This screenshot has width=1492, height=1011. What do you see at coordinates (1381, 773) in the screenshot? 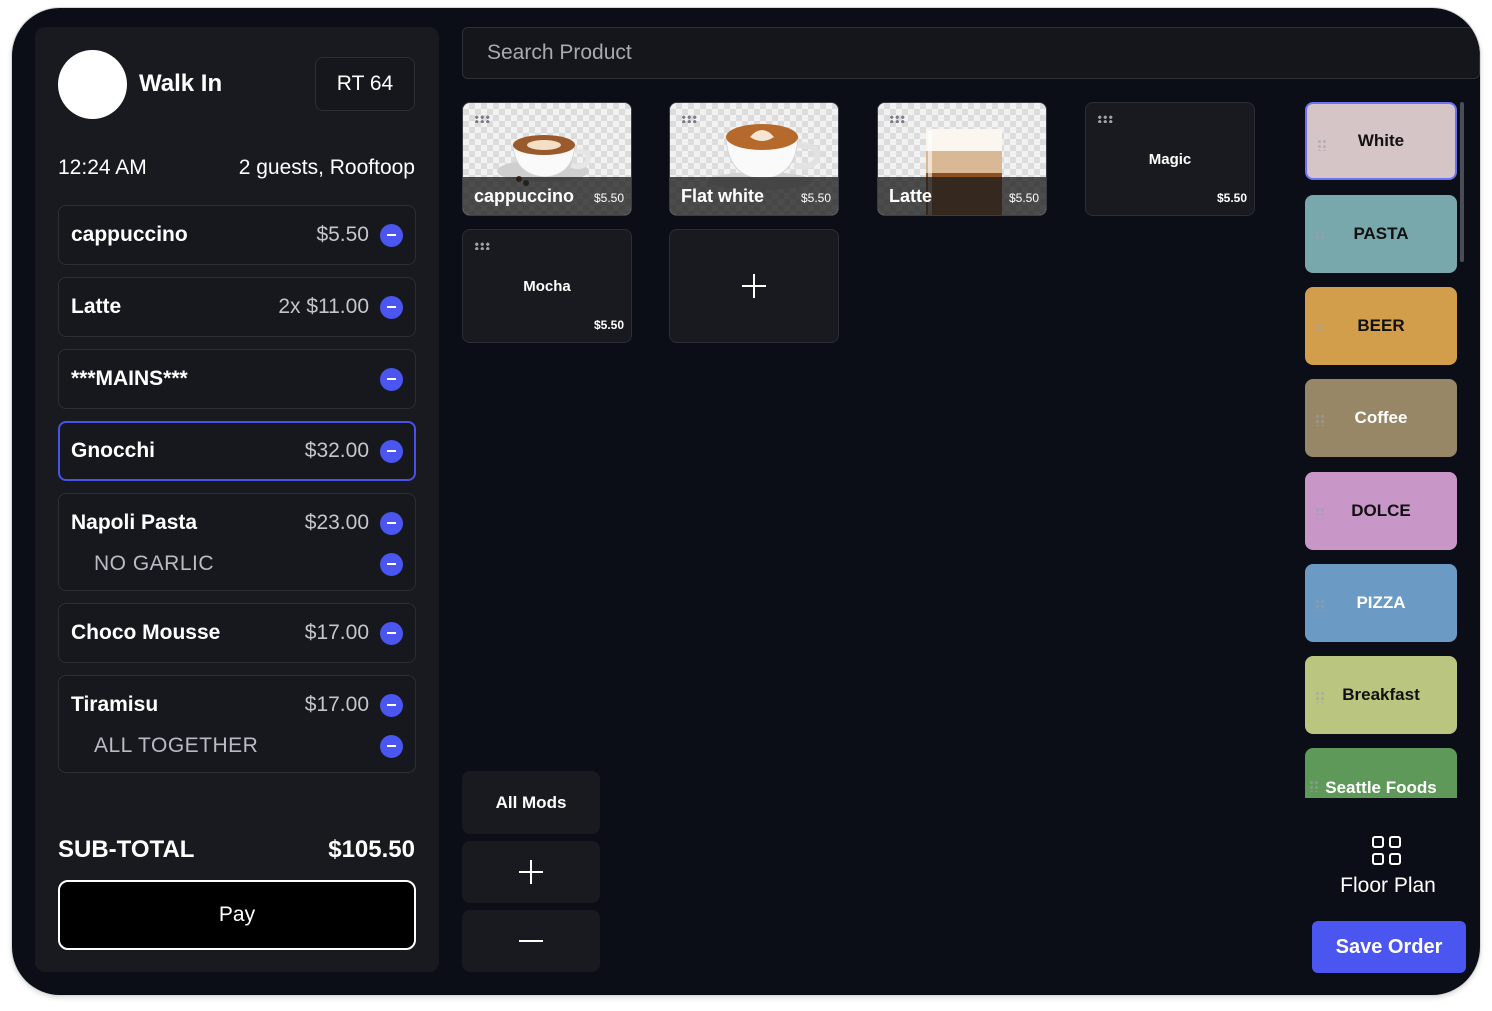
I see `category-seattle-foods: Seattle Foods` at bounding box center [1381, 773].